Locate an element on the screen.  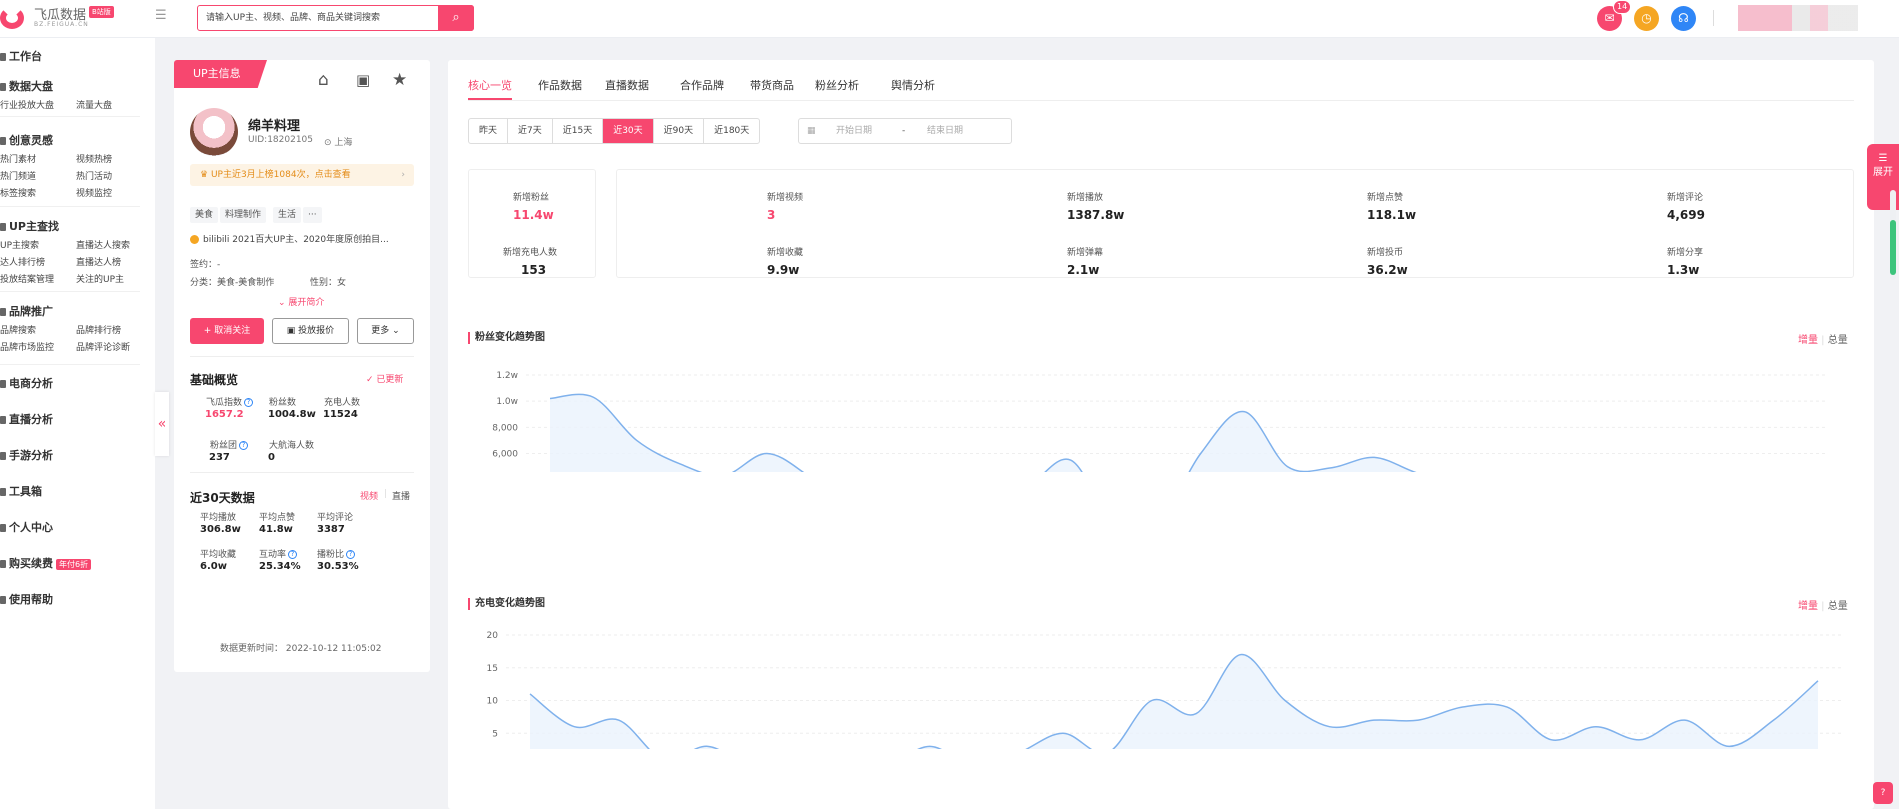
sidebar-item: 达人排行榜 is located at coordinates (22, 261).